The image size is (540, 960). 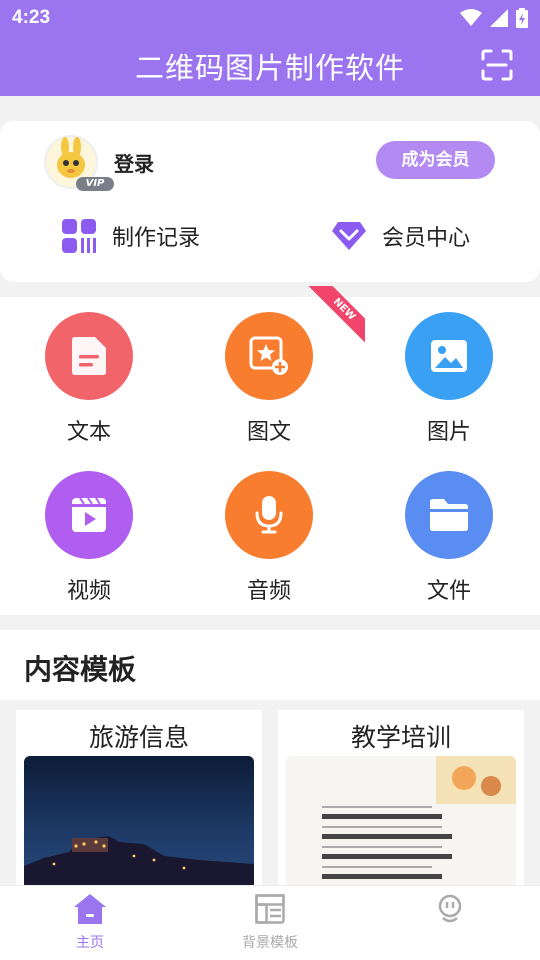 I want to click on diamond-icon, so click(x=349, y=236).